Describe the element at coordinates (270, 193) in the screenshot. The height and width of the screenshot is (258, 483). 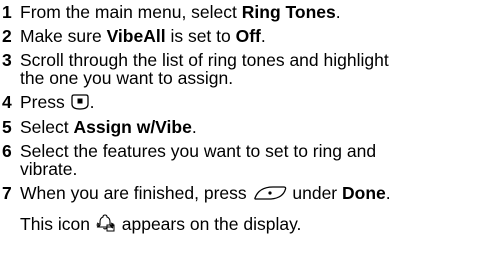
I see `left-softkey-icon` at that location.